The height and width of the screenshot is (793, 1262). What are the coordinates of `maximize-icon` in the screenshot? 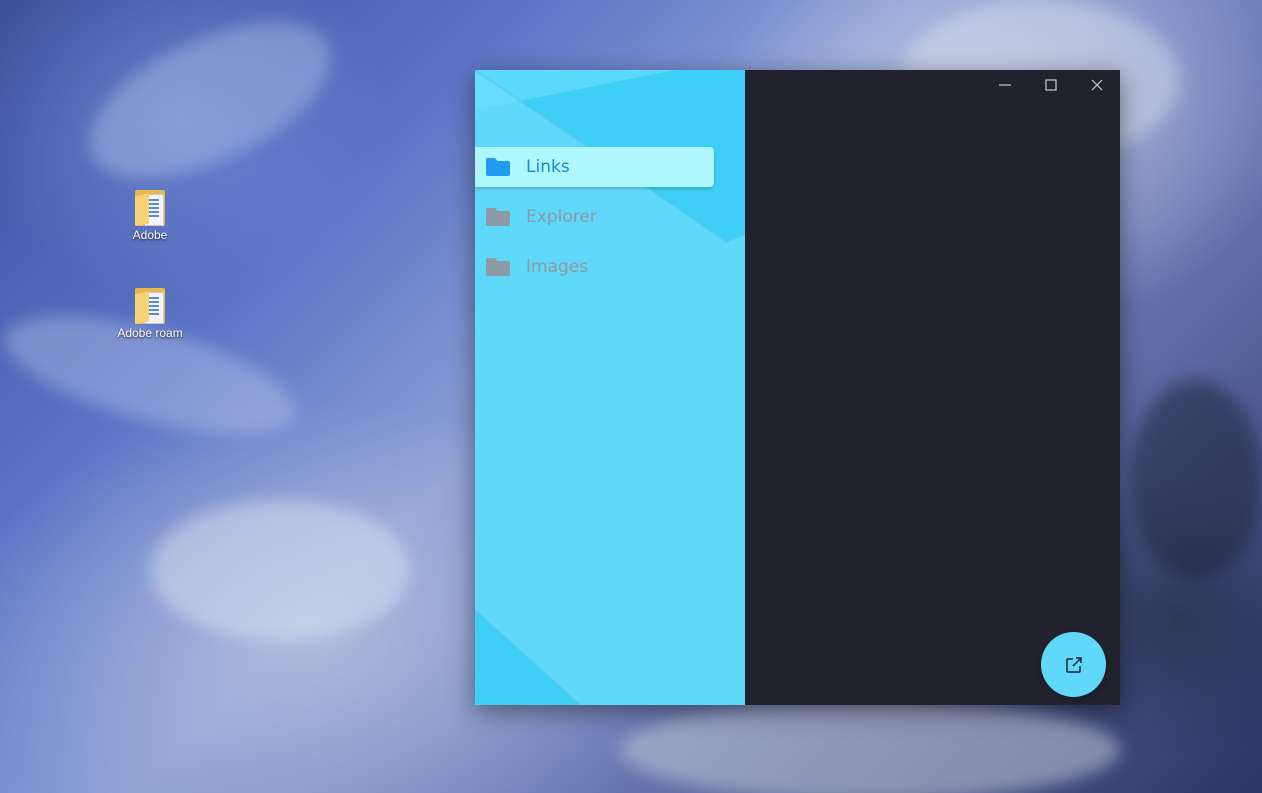 It's located at (1051, 85).